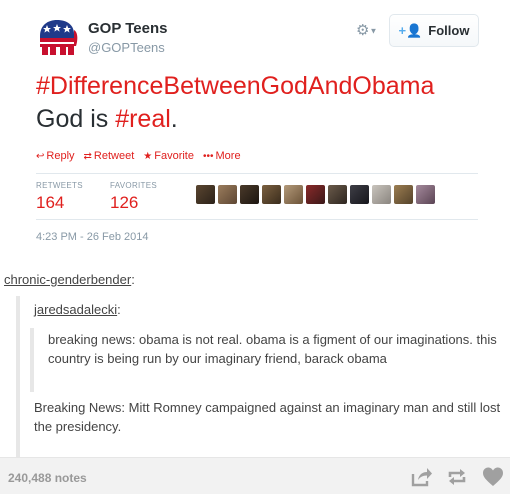  Describe the element at coordinates (410, 30) in the screenshot. I see `add-user-icon: +👤` at that location.